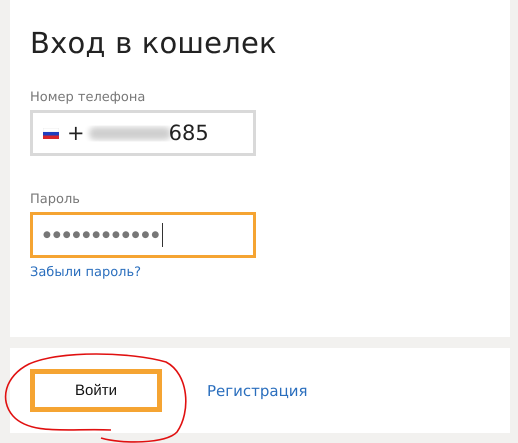  Describe the element at coordinates (55, 199) in the screenshot. I see `field-label: Пароль` at that location.